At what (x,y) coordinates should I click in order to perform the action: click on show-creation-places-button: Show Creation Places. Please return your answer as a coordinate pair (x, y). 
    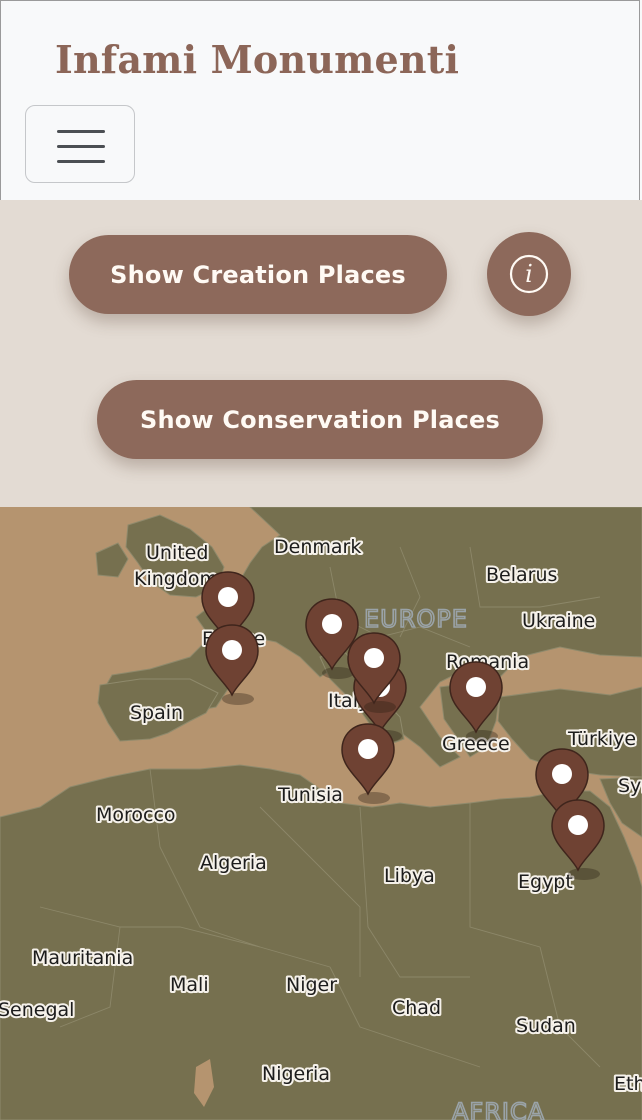
    Looking at the image, I should click on (258, 274).